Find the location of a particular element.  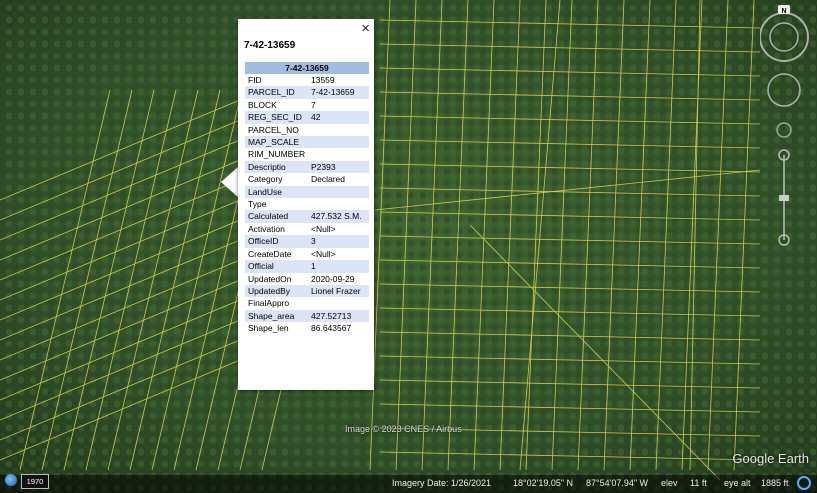

imagery-credit: Image © 2023 CNES / Airbus is located at coordinates (403, 429).